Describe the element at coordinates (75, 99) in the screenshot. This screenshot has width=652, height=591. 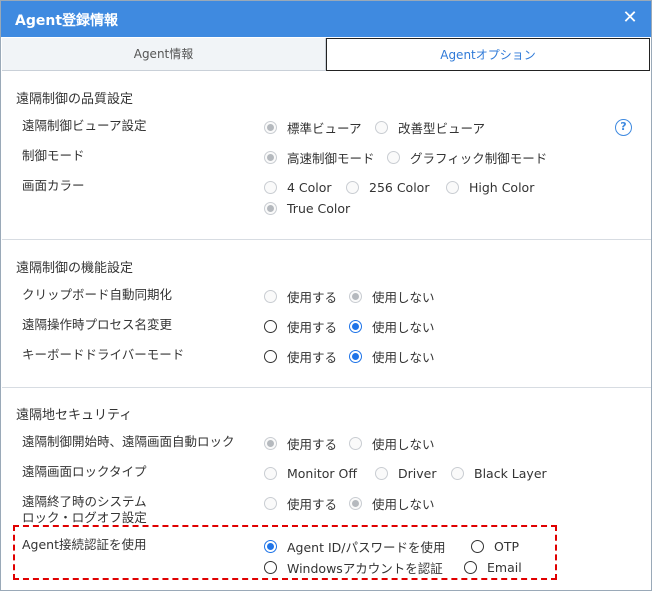
I see `section-title-quality: 遠隔制御の品質設定` at that location.